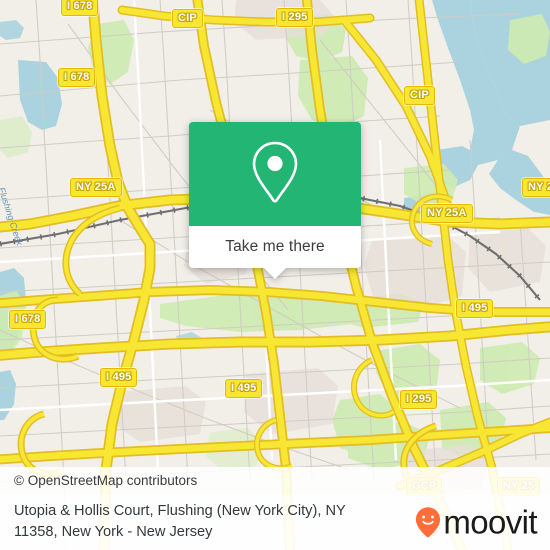  What do you see at coordinates (244, 388) in the screenshot?
I see `road-shield-i495-center: I 495` at bounding box center [244, 388].